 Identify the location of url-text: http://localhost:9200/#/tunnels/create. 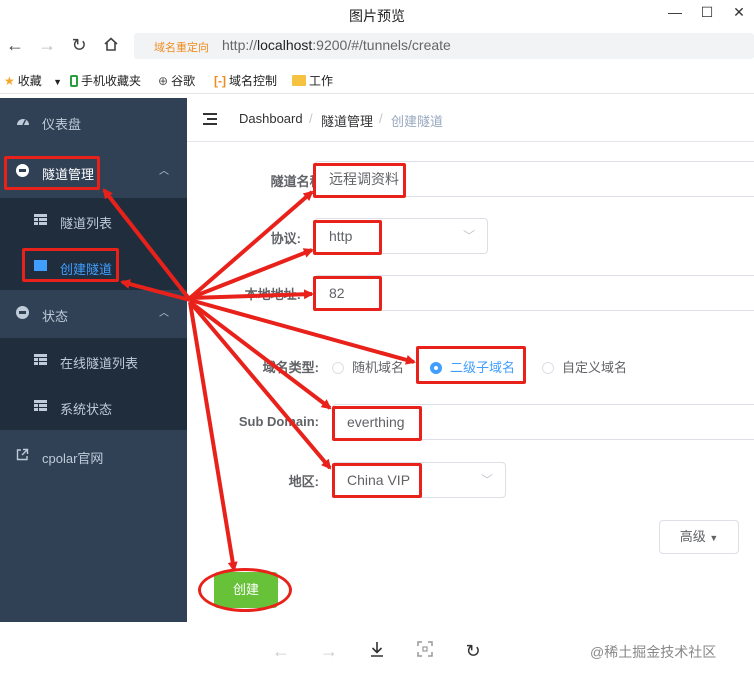
(336, 45).